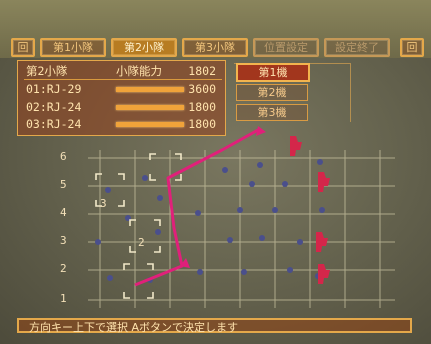  I want to click on status-bar: 方向キー上下で選択 Aボタンで決定します, so click(214, 326).